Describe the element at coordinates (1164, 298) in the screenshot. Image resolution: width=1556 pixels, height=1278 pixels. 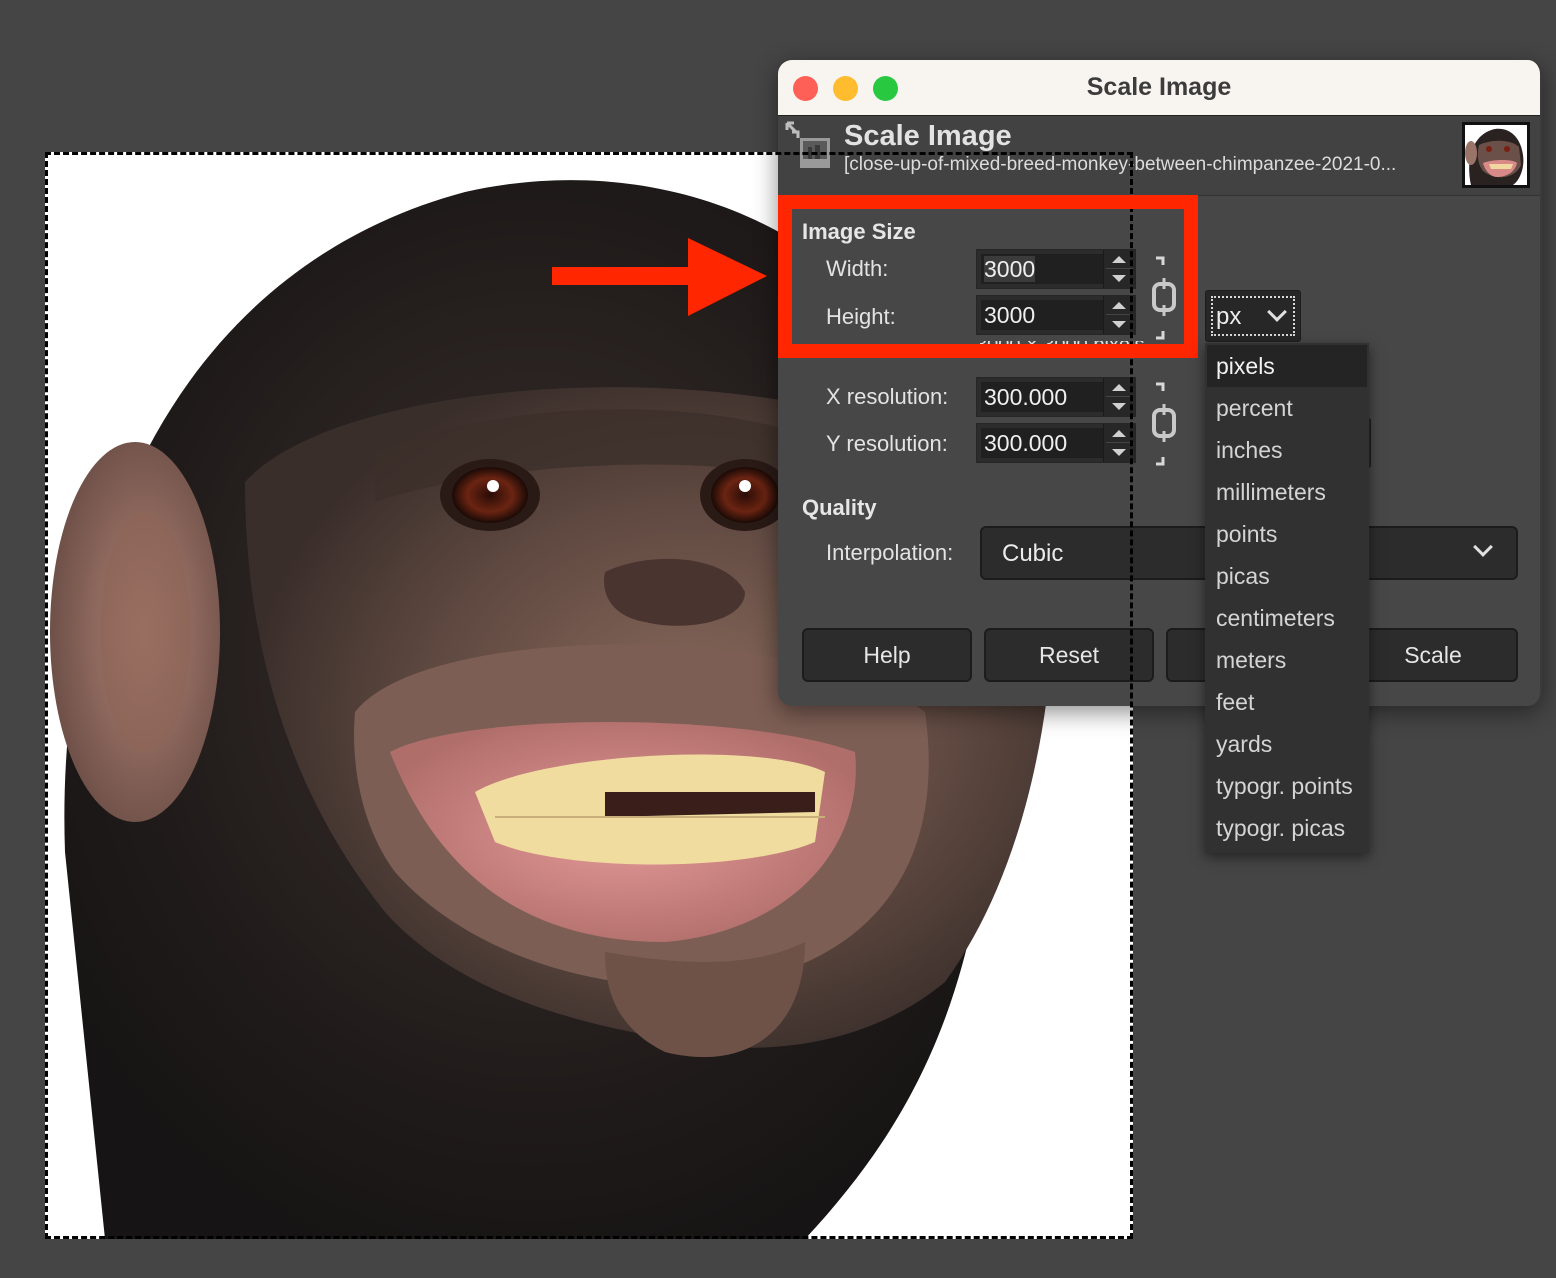
I see `chain-link-icon` at that location.